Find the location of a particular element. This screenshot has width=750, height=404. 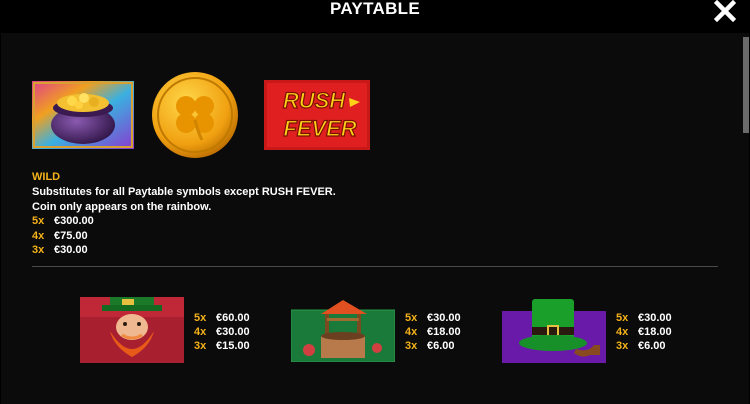

wild-description-2: Coin only appears on the rainbow. is located at coordinates (122, 207).